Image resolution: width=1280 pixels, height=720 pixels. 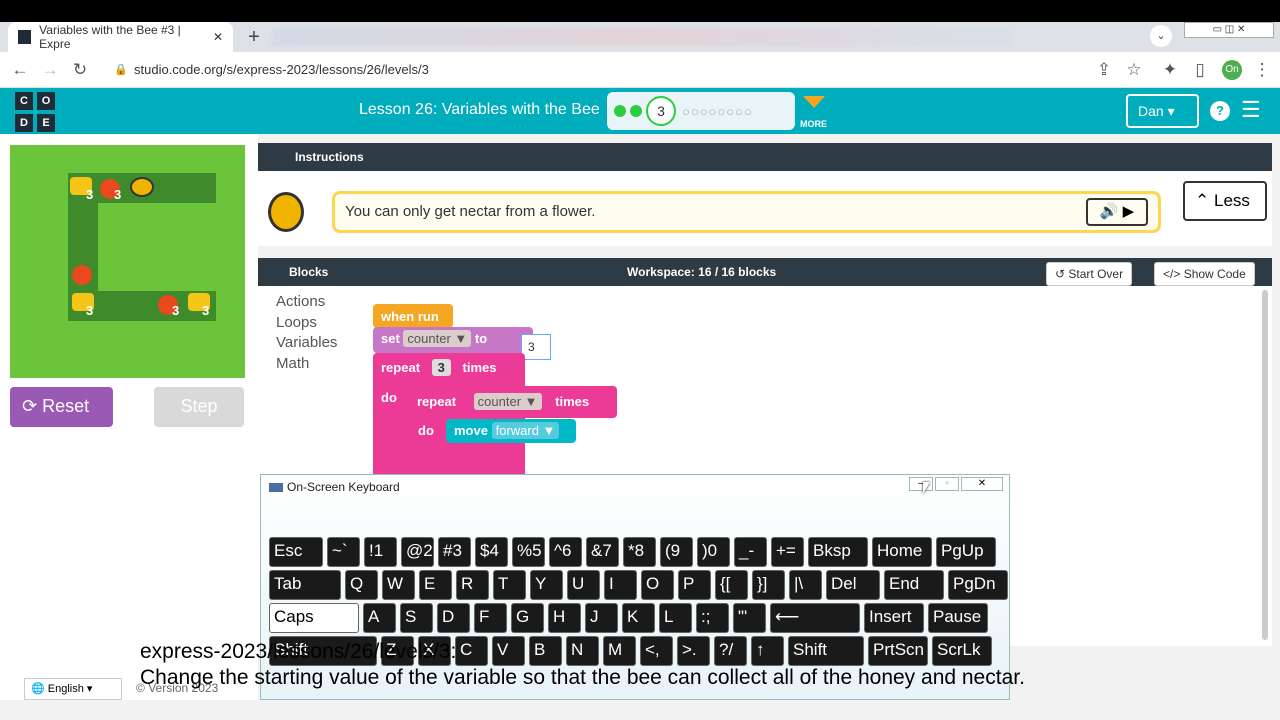 I want to click on help-icon: ?, so click(x=1220, y=111).